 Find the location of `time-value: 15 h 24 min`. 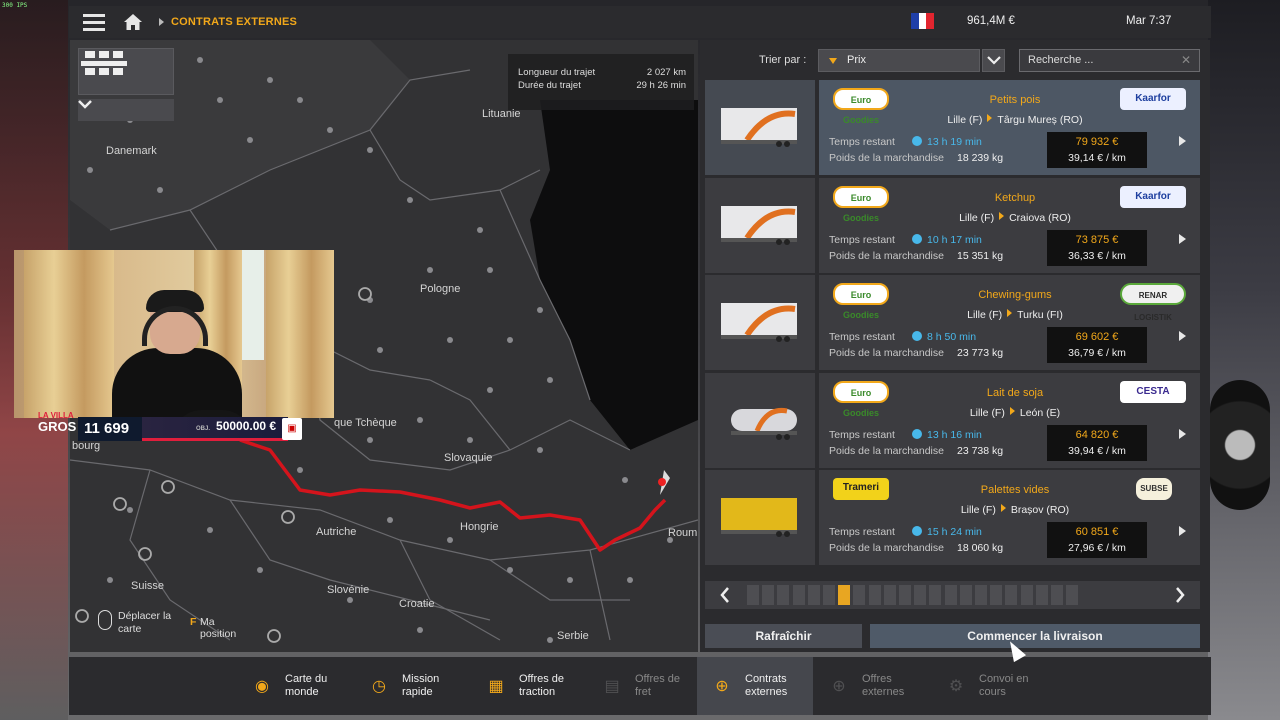

time-value: 15 h 24 min is located at coordinates (954, 532).